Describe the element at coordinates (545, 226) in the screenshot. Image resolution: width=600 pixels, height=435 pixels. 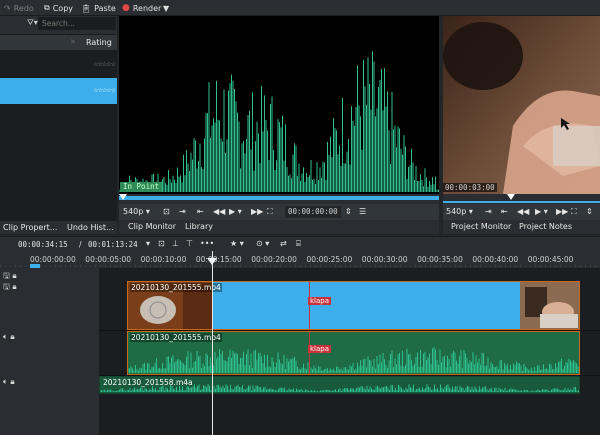
I see `tab-project-notes: Project Notes` at that location.